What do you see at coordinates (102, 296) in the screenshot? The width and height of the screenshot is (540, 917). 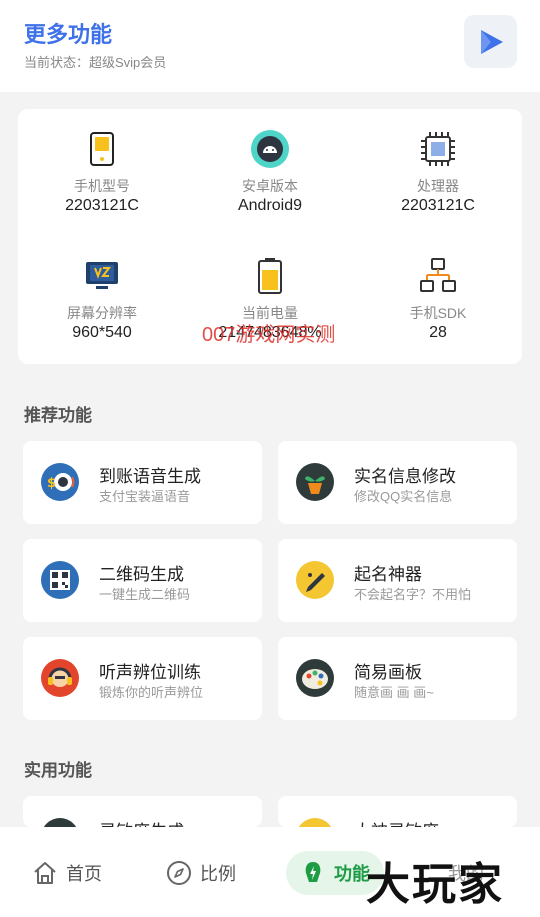 I see `screen-resolution: 屏幕分辨率 960*540` at bounding box center [102, 296].